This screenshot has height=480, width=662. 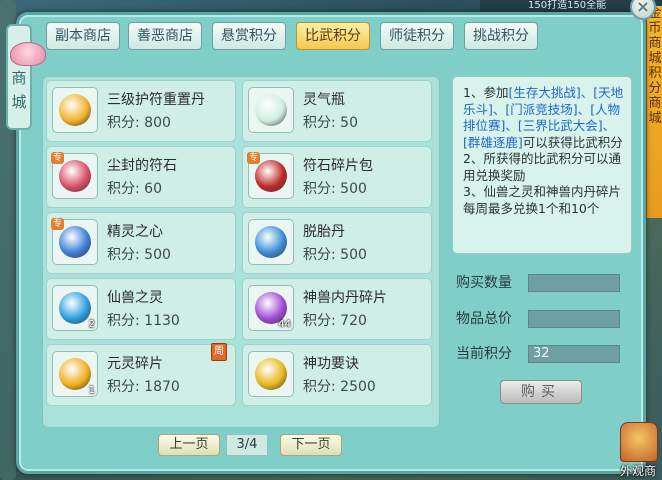 I want to click on spirit-bottle-icon, so click(x=271, y=110).